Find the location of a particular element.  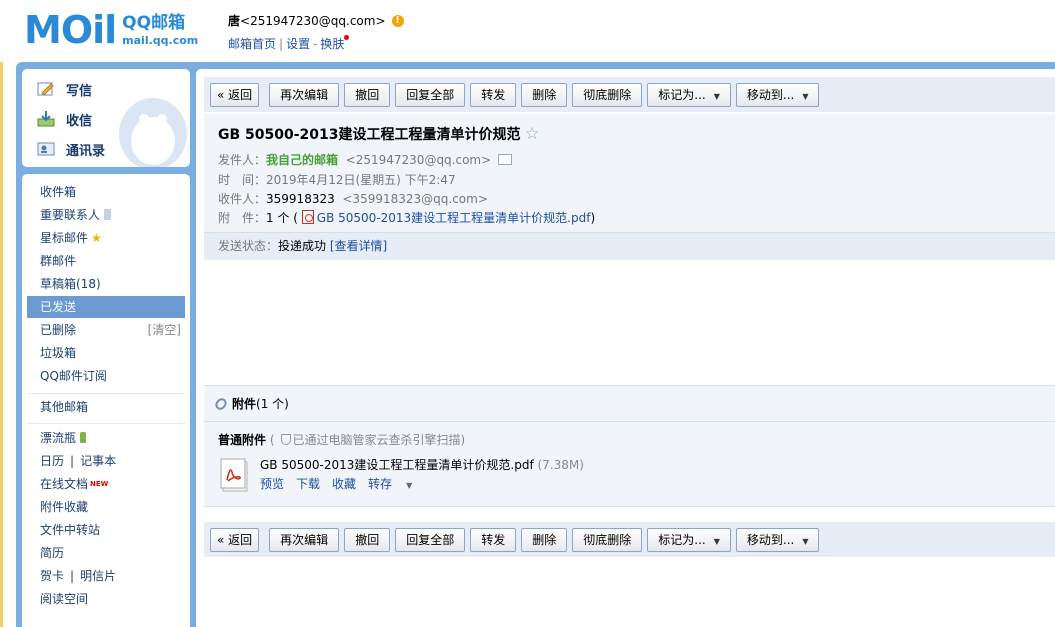

star-icon: ★ is located at coordinates (96, 238).